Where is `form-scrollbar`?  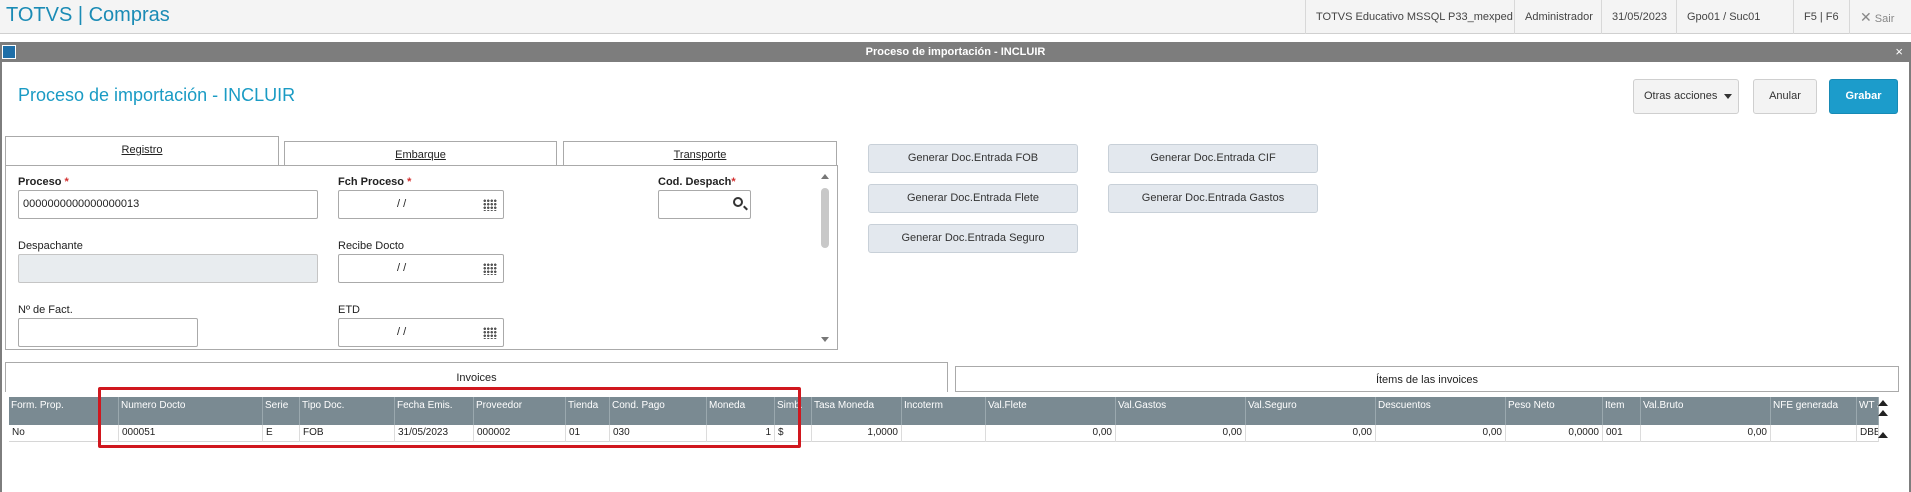 form-scrollbar is located at coordinates (825, 258).